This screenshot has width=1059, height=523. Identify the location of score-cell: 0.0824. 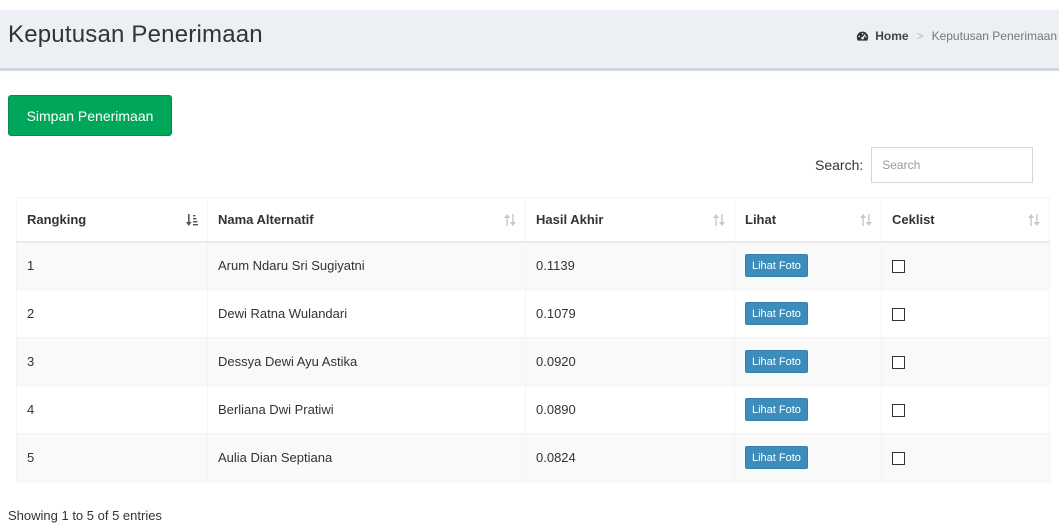
(630, 457).